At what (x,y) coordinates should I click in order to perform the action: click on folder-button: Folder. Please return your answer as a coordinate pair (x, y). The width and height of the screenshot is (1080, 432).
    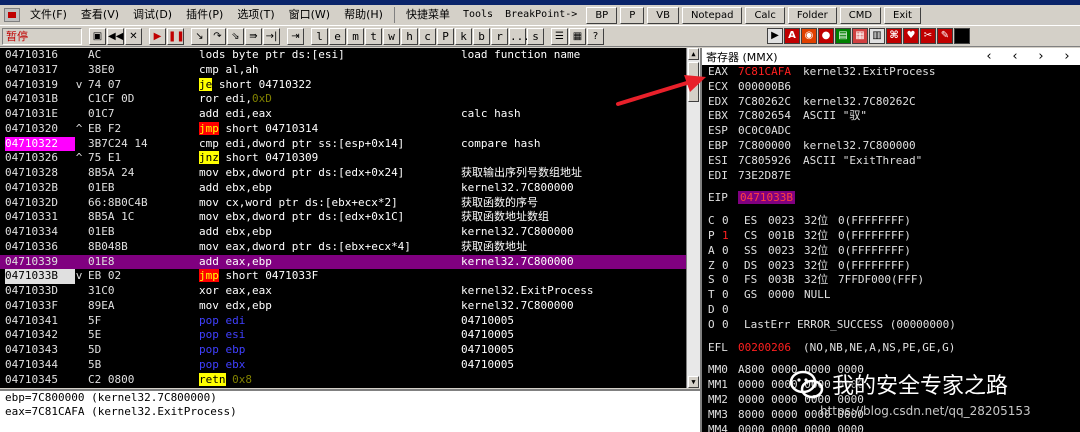
    Looking at the image, I should click on (812, 15).